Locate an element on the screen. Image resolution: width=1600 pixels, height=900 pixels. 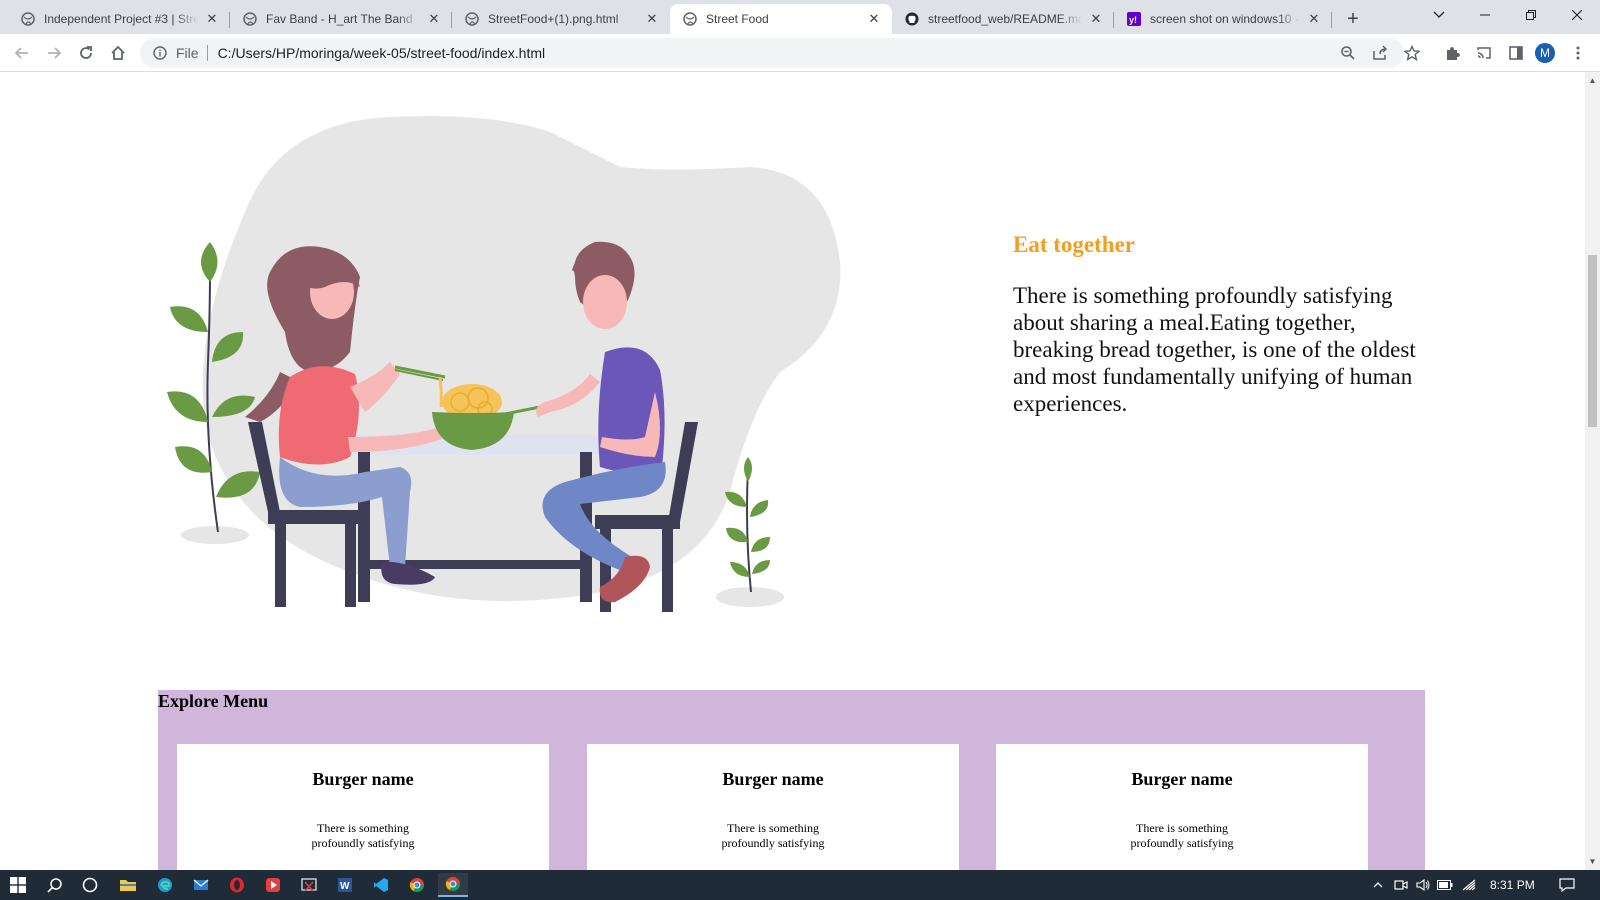
meet-now-icon is located at coordinates (1401, 885).